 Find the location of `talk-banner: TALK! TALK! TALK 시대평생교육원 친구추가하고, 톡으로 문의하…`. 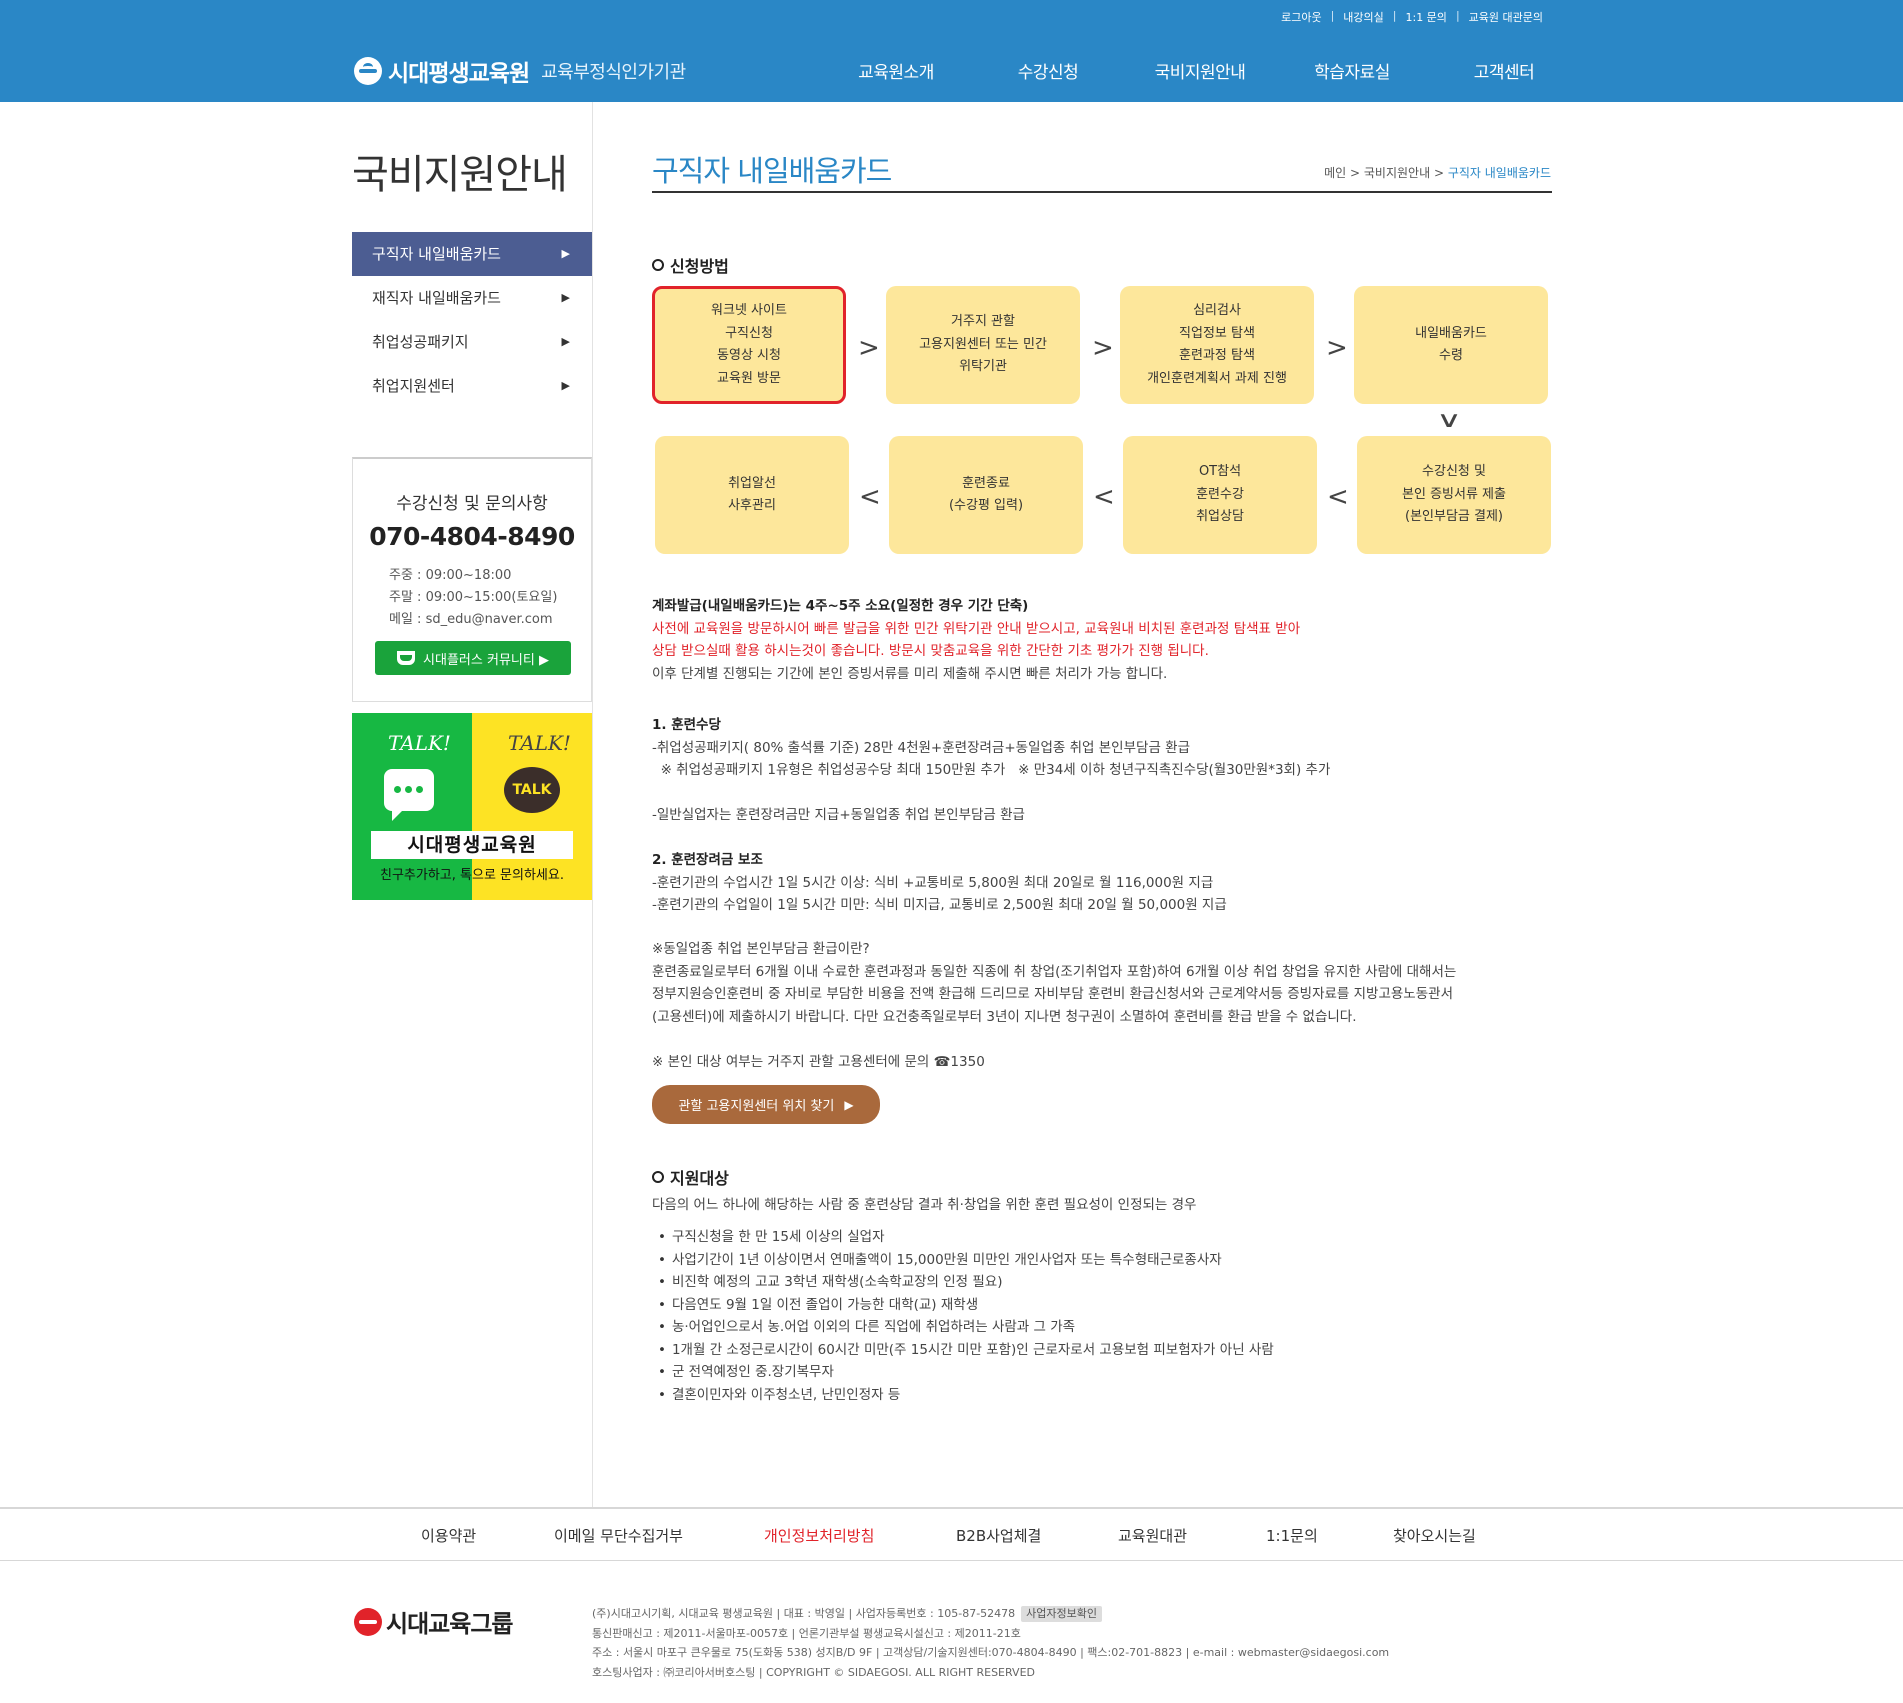

talk-banner: TALK! TALK! TALK 시대평생교육원 친구추가하고, 톡으로 문의하… is located at coordinates (472, 806).